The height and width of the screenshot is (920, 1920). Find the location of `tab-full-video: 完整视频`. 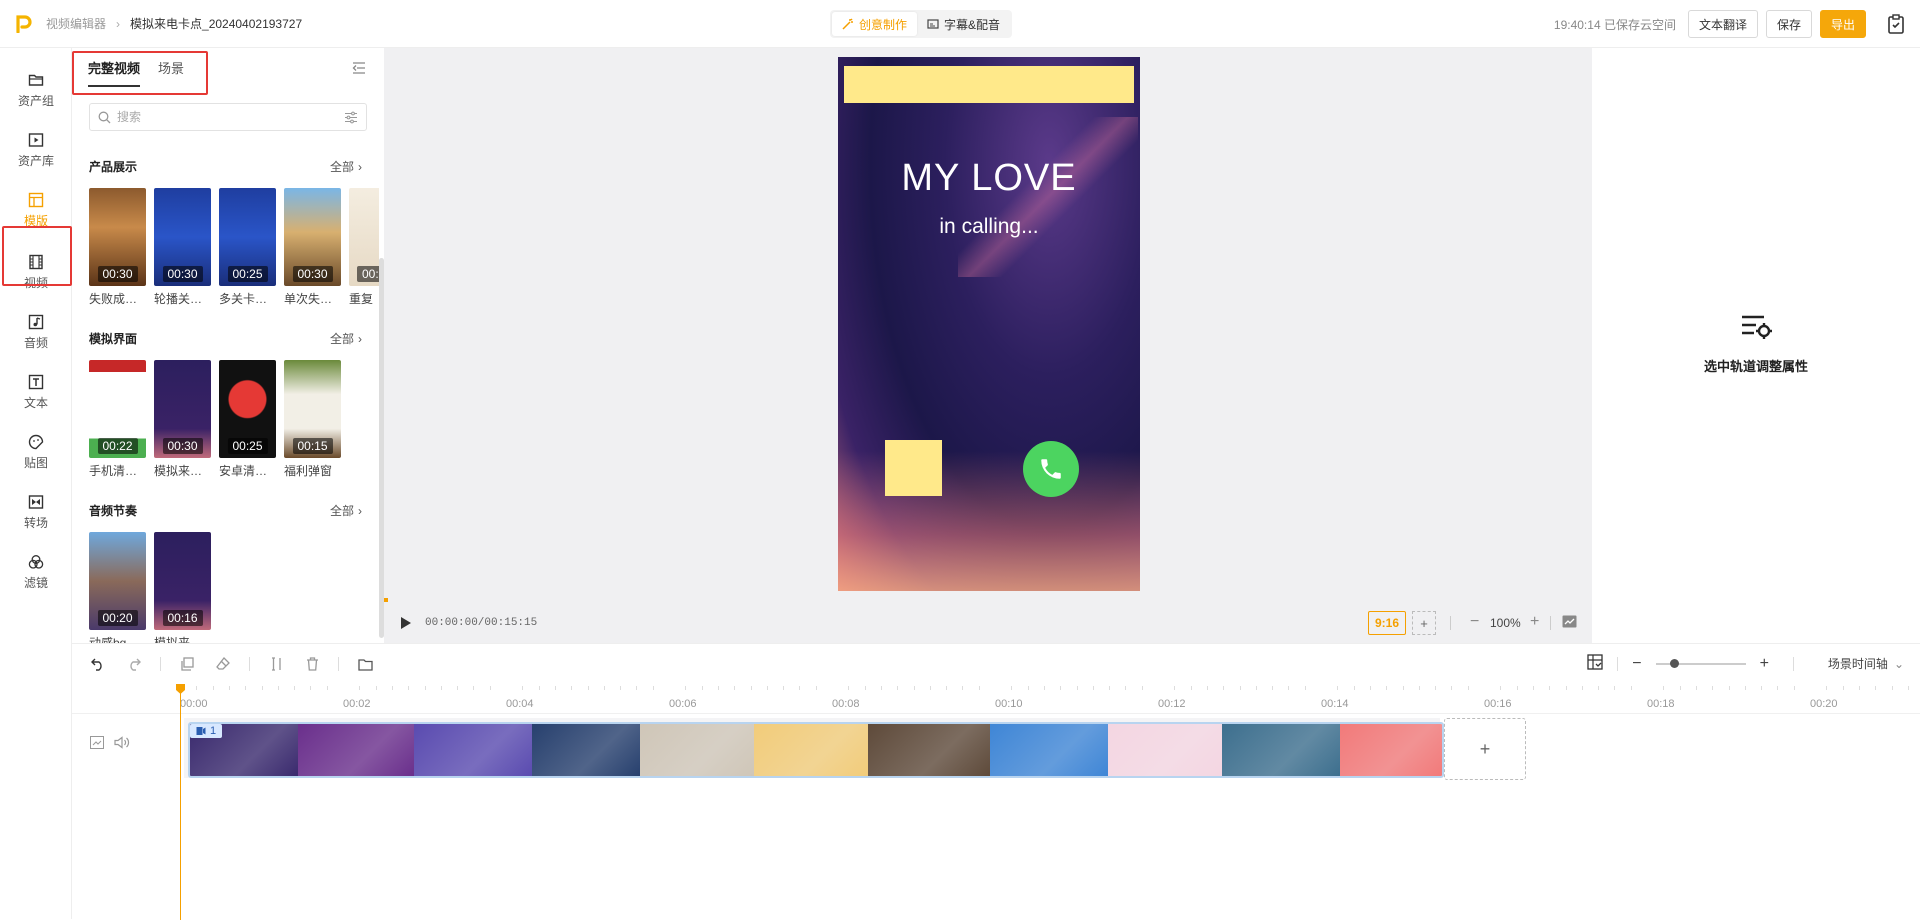

tab-full-video: 完整视频 is located at coordinates (114, 72).